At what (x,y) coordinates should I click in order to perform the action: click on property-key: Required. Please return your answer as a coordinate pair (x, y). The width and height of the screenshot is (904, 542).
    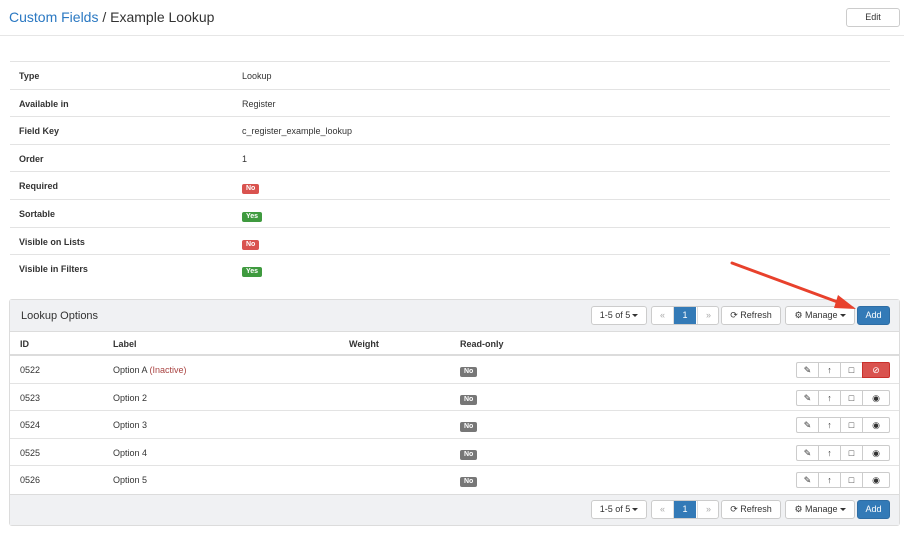
    Looking at the image, I should click on (39, 186).